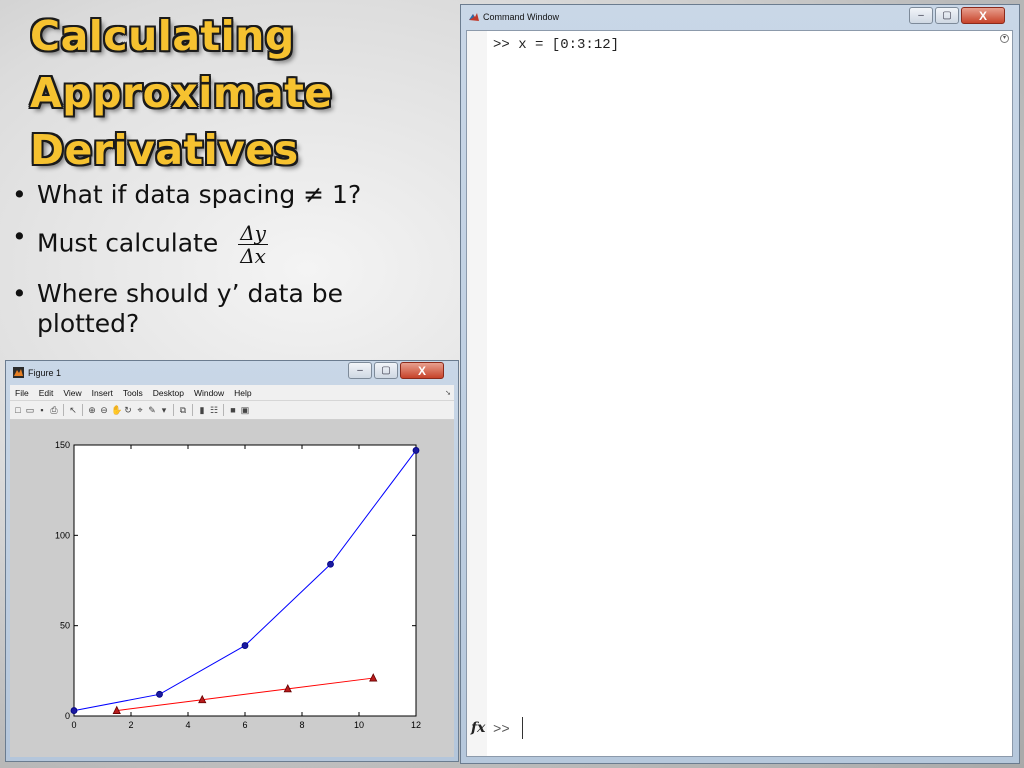 This screenshot has height=768, width=1024. I want to click on bullet-text: Must calculate, so click(128, 243).